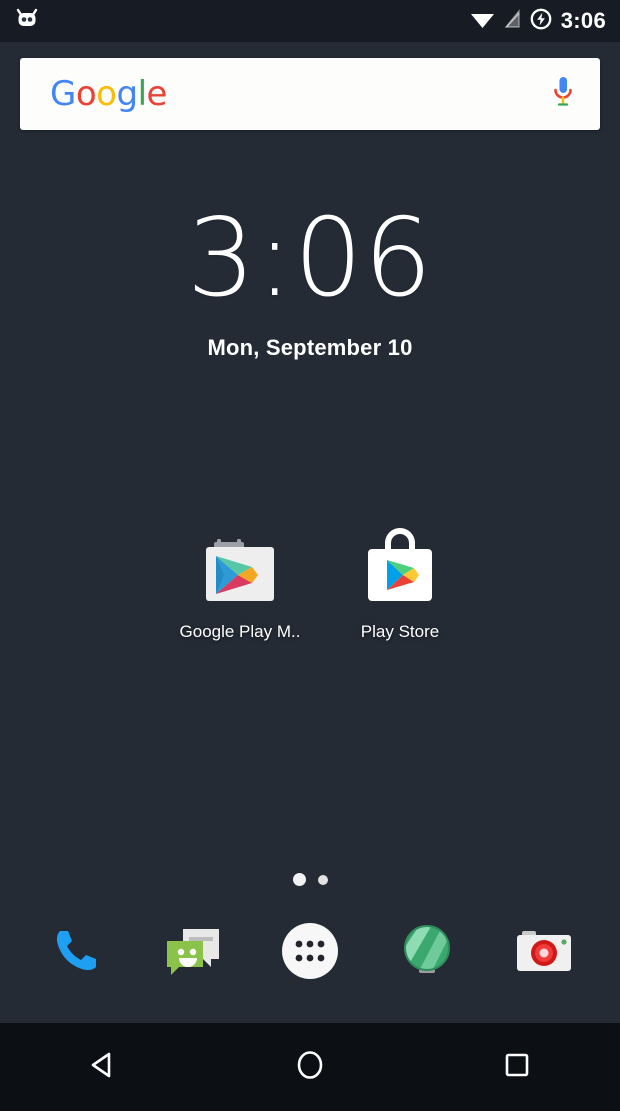 Image resolution: width=620 pixels, height=1111 pixels. I want to click on page-indicator, so click(310, 879).